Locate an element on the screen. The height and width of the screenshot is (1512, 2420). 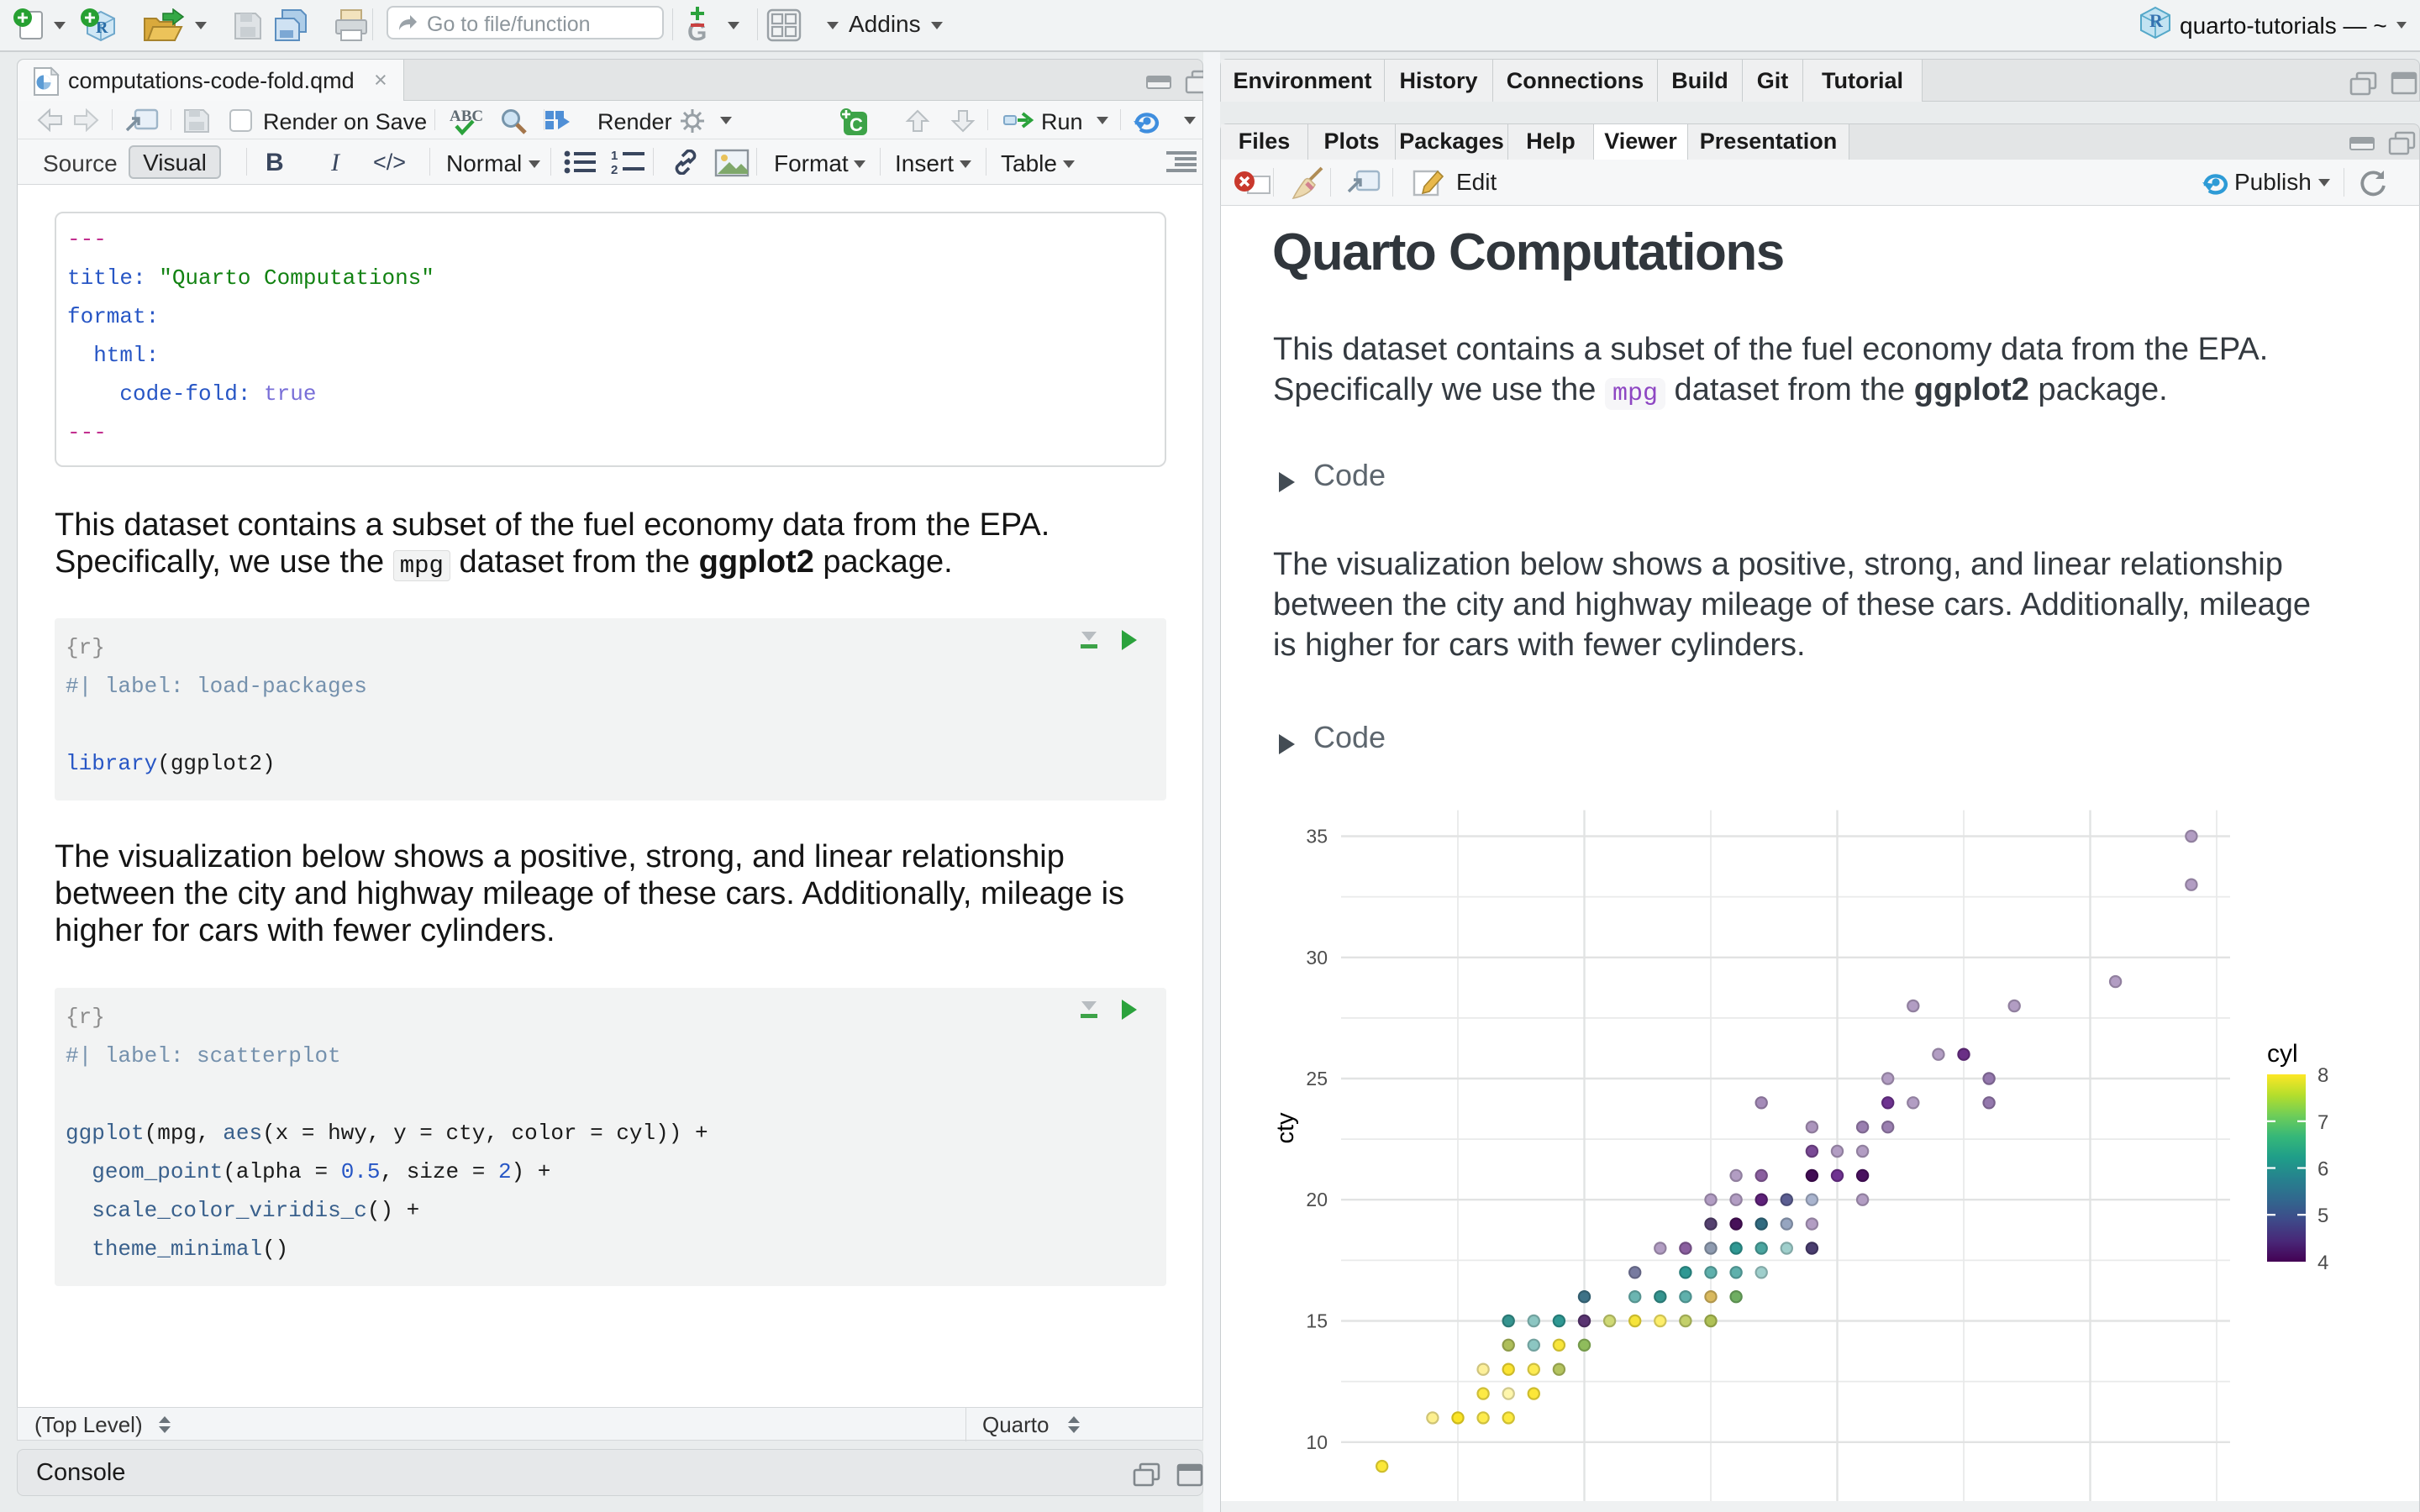
svg-text: 7 is located at coordinates (2323, 1122).